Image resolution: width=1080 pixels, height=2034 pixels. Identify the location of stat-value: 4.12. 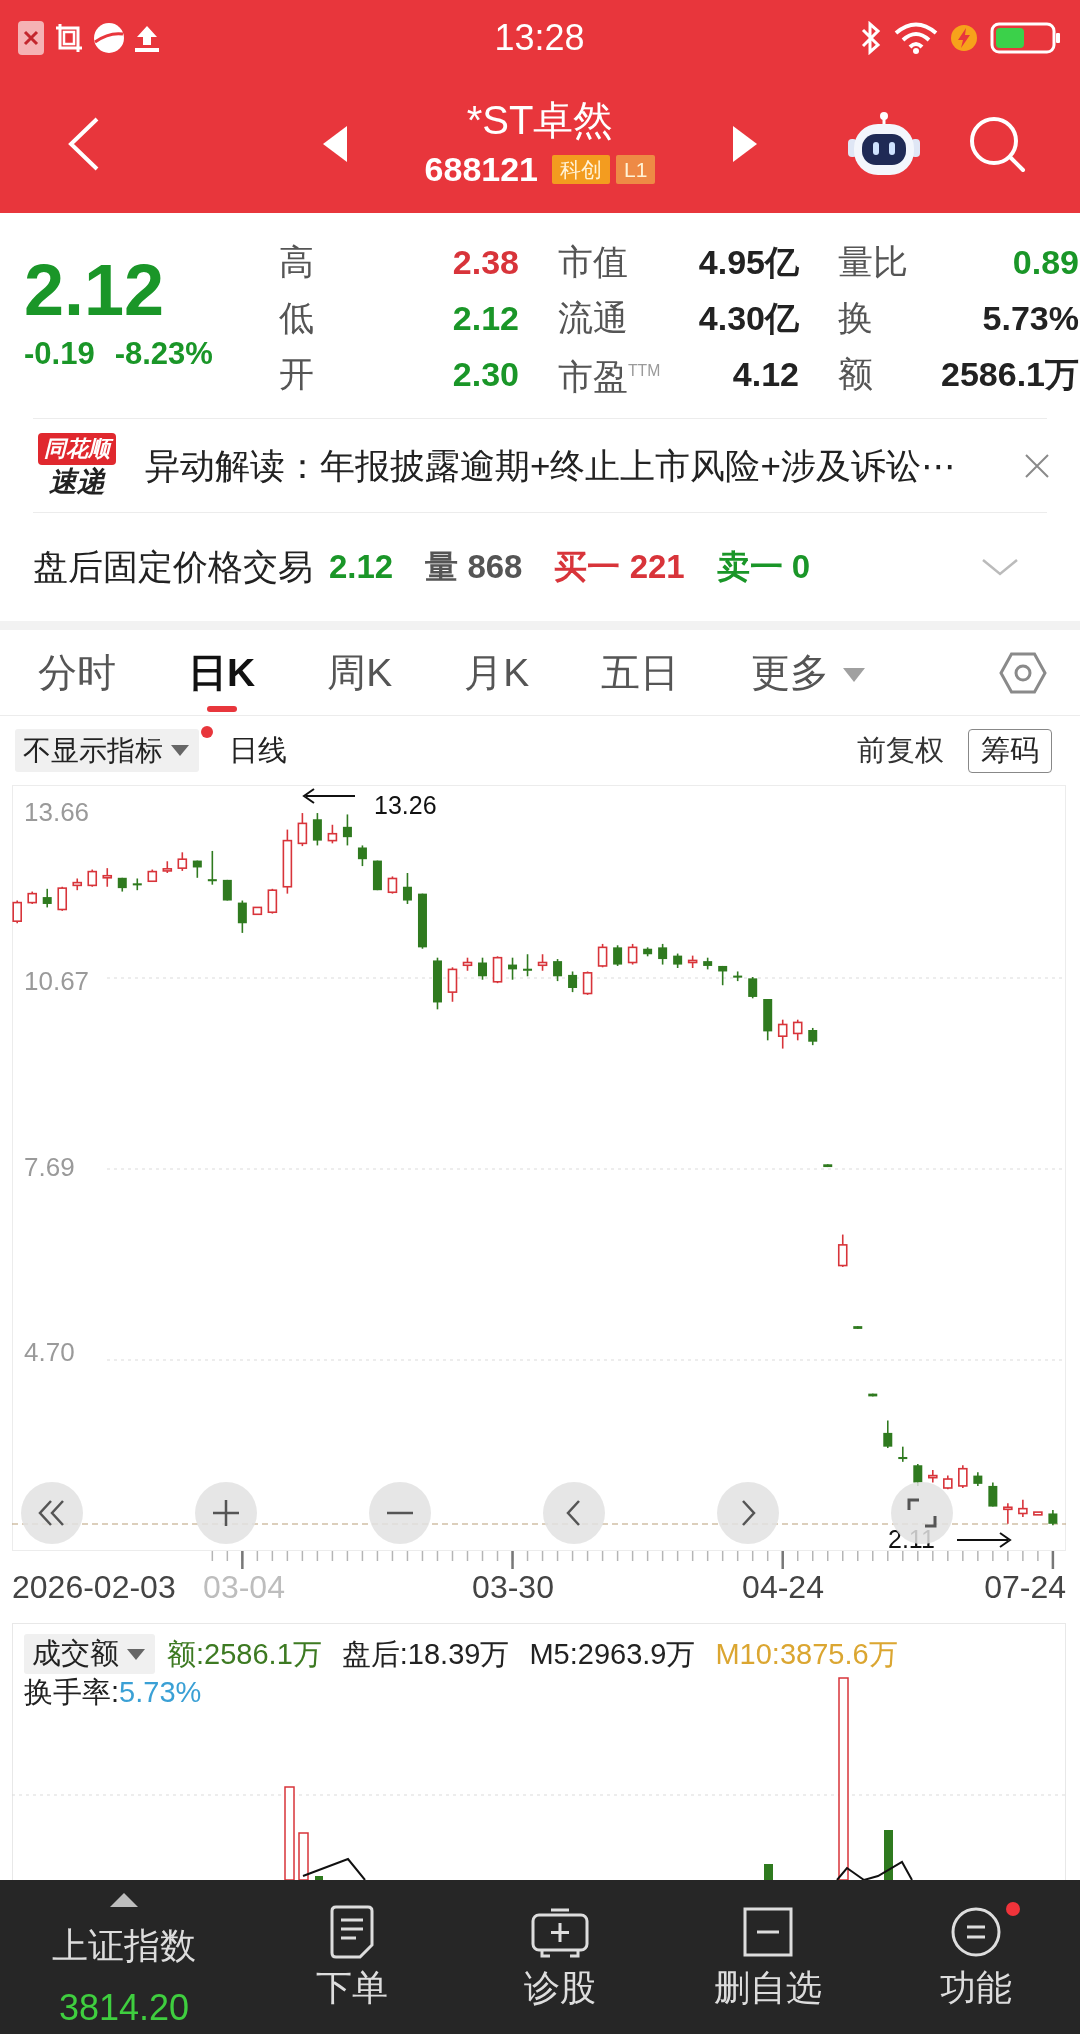
(765, 374).